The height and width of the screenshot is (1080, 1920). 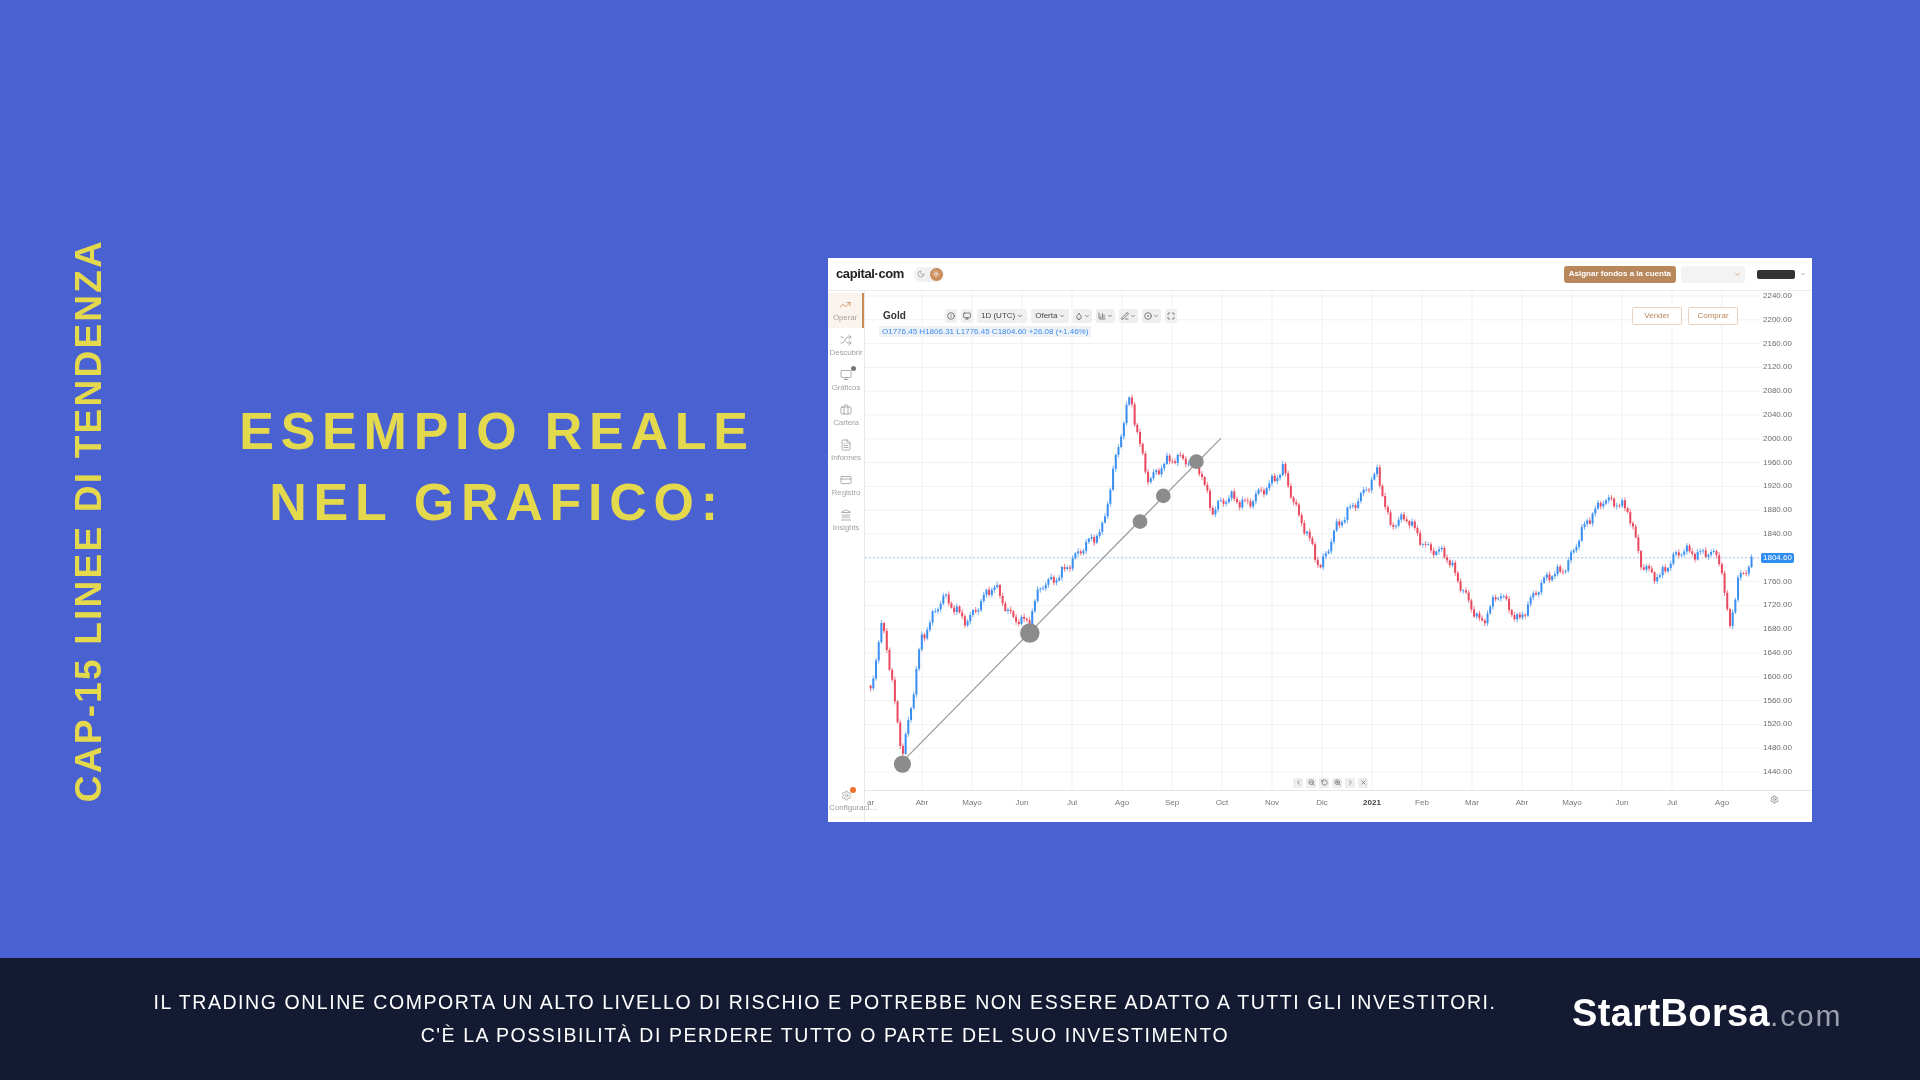 I want to click on x-axis-label: Nov, so click(x=1272, y=802).